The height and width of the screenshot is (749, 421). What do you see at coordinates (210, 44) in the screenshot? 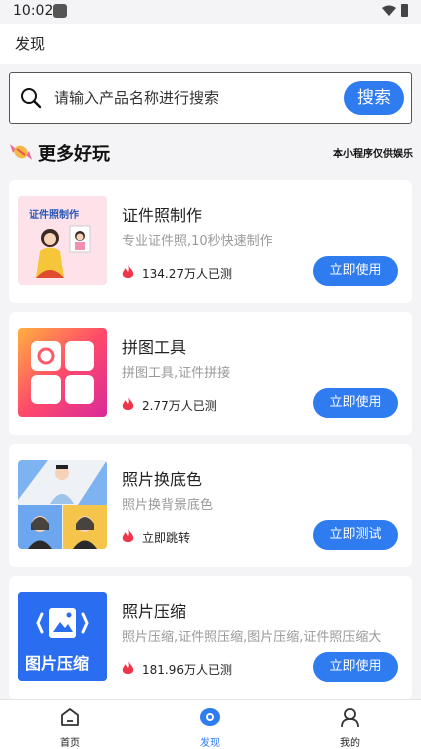
I see `page-header: 发现` at bounding box center [210, 44].